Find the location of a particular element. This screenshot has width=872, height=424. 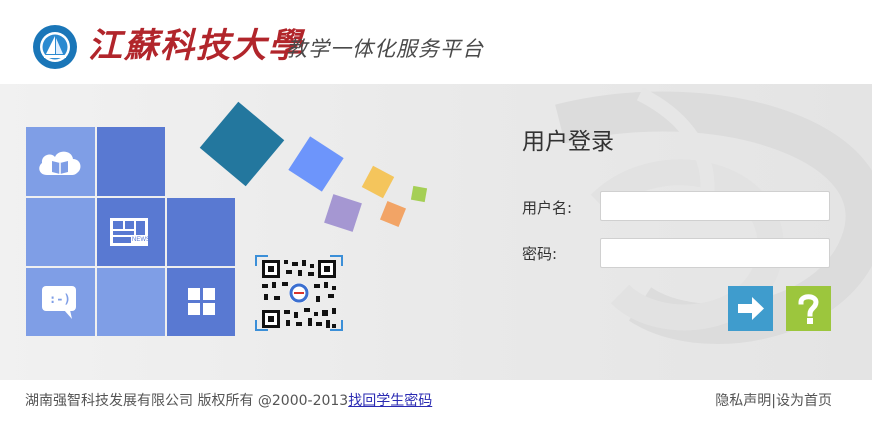

username-input is located at coordinates (715, 206).